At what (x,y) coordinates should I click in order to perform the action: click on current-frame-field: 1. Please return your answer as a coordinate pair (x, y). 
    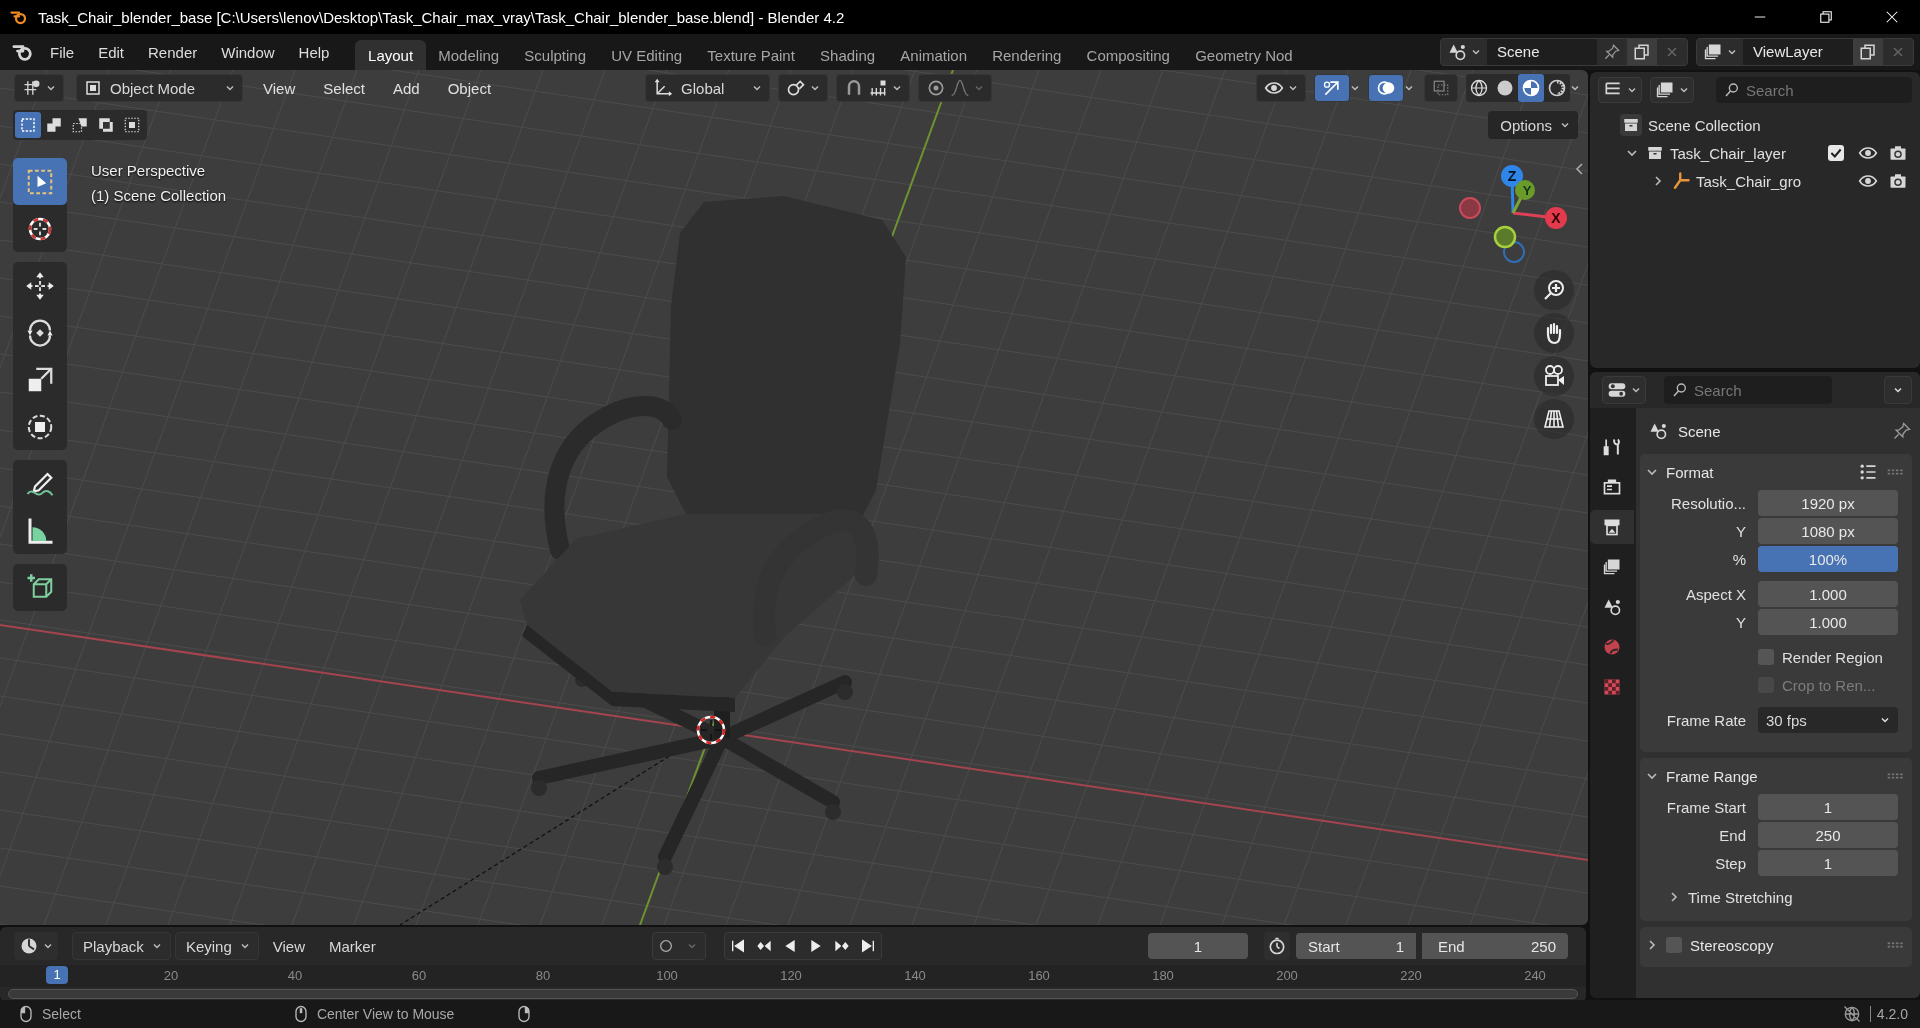
    Looking at the image, I should click on (1198, 946).